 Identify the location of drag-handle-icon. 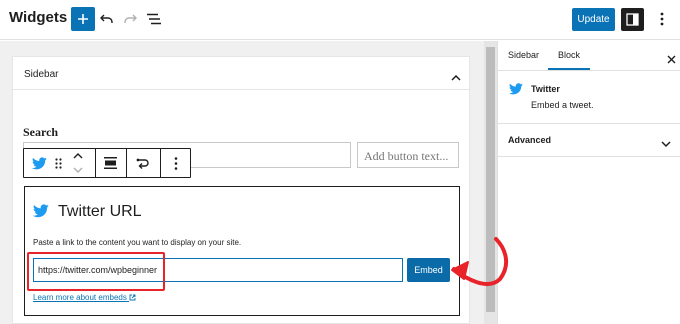
(58, 163).